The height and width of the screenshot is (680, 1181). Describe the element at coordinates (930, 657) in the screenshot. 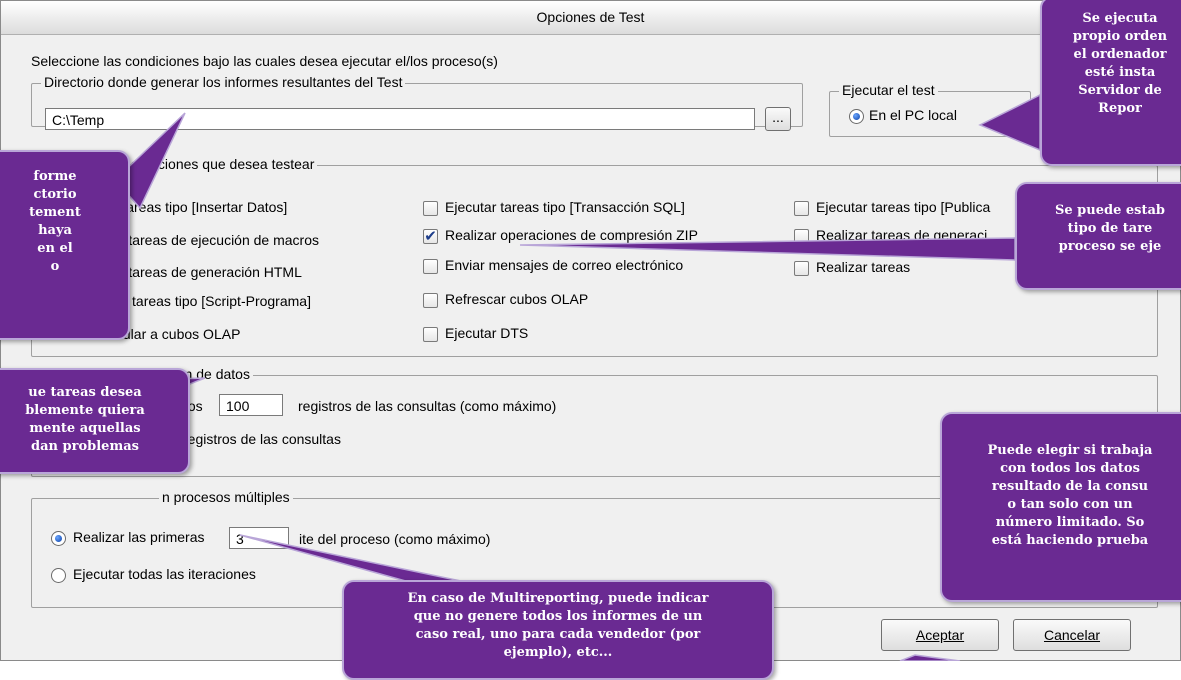

I see `pointer-bottom-right` at that location.